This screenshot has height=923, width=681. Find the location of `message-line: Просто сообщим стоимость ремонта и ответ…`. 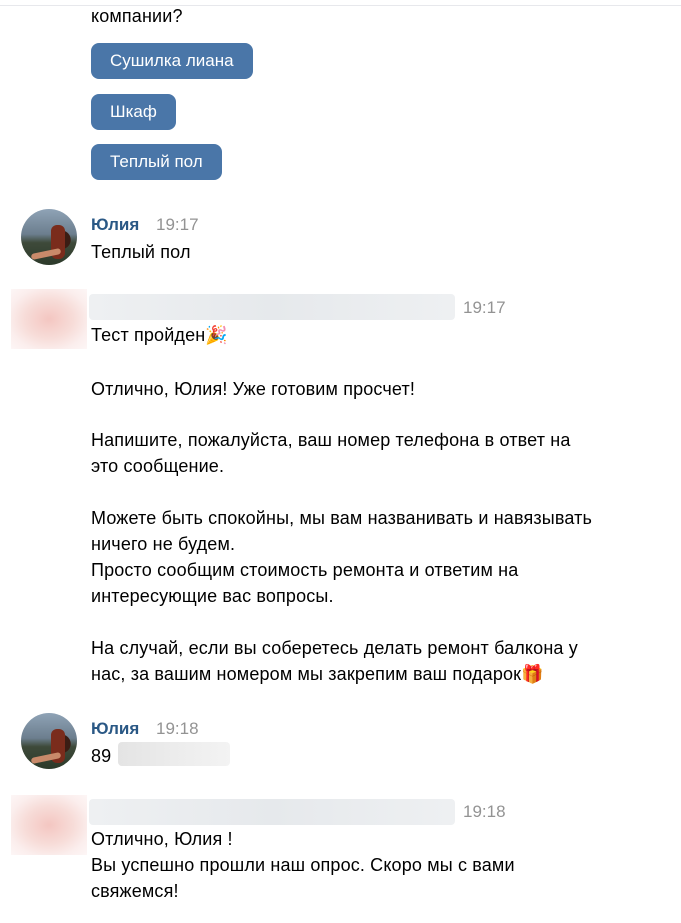

message-line: Просто сообщим стоимость ремонта и ответ… is located at coordinates (305, 570).